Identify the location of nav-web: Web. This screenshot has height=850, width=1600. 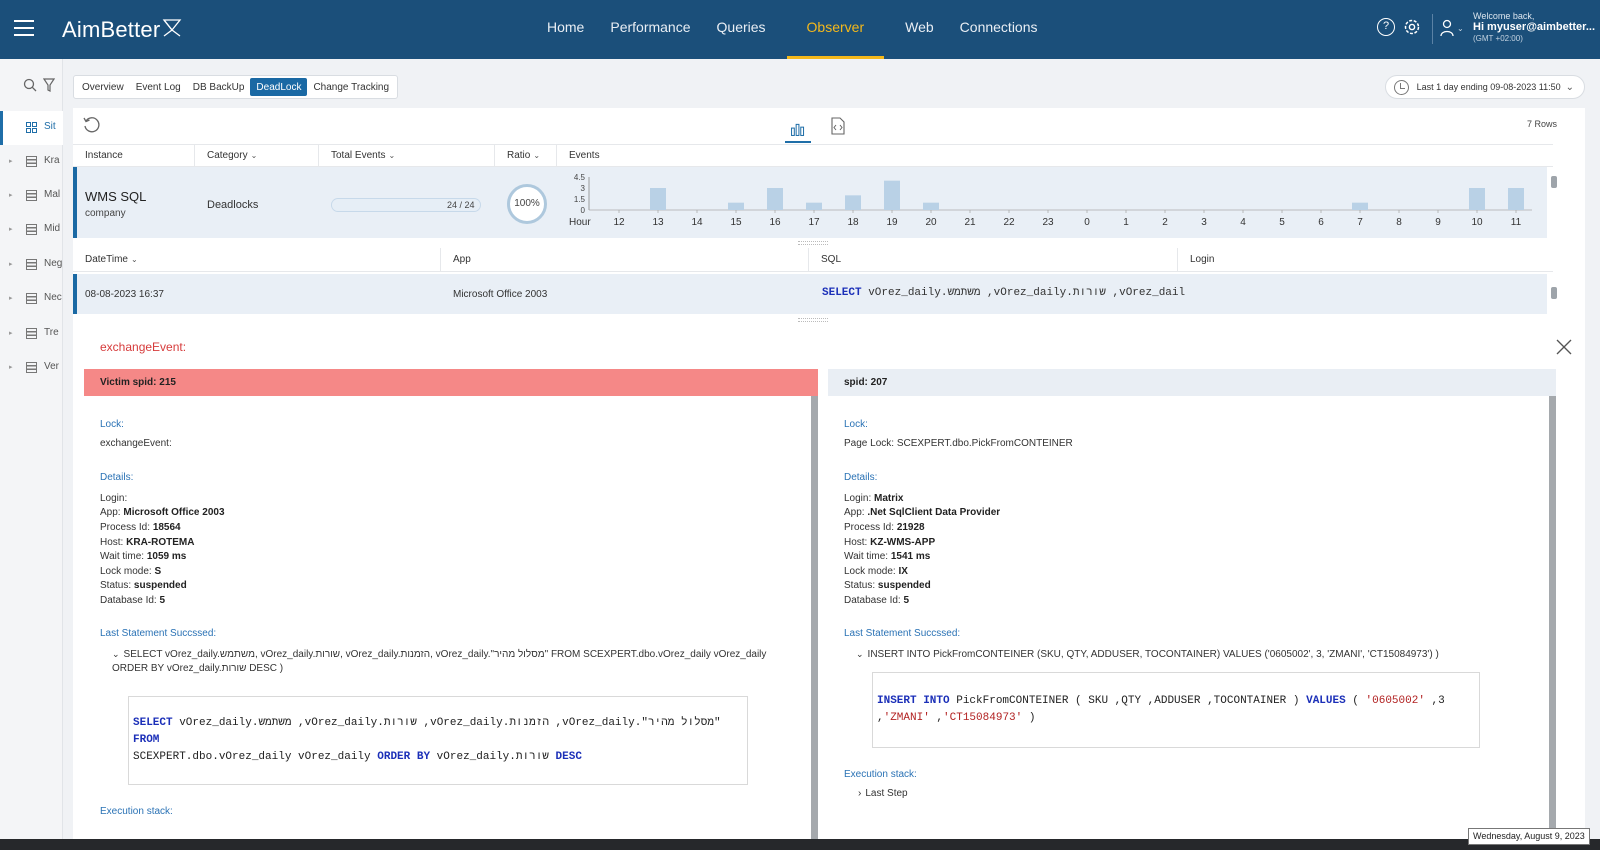
(919, 29).